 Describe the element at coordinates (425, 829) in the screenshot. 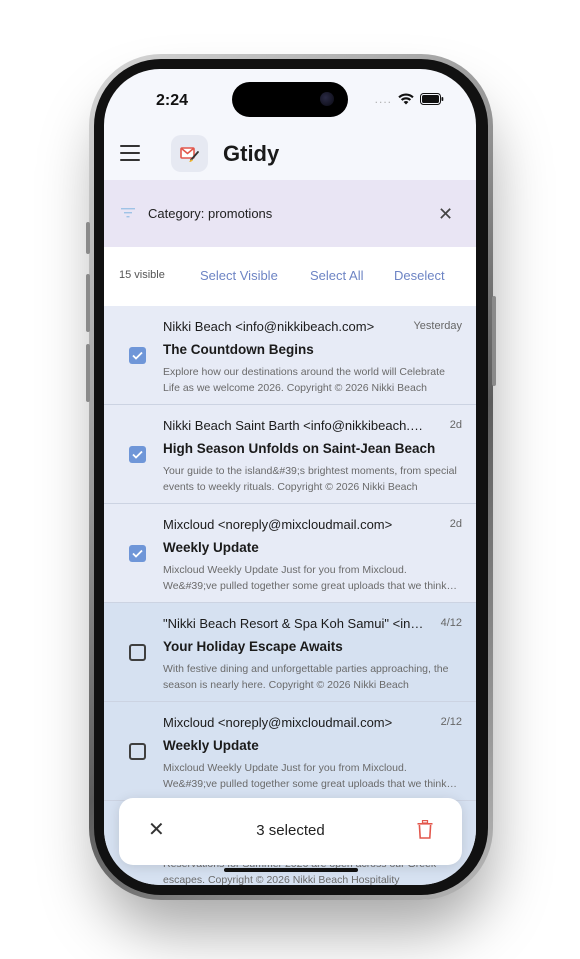

I see `trash-icon` at that location.